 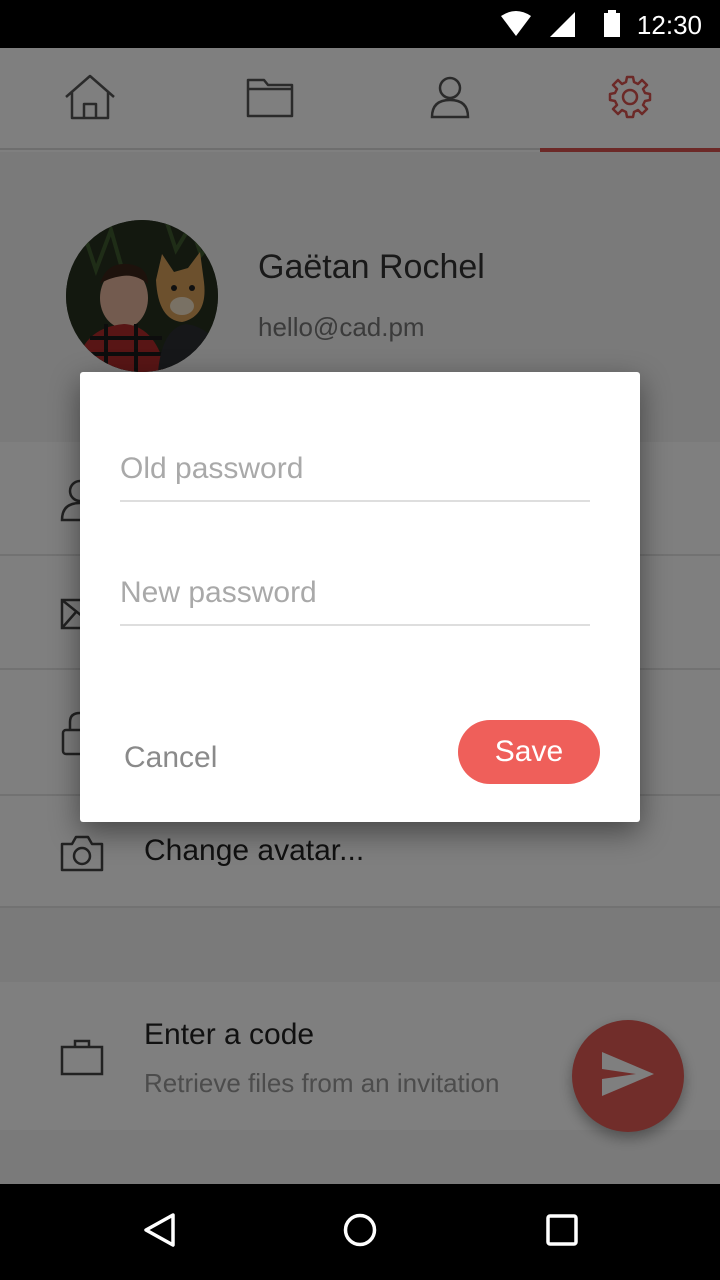 I want to click on status-bar: 12:30, so click(x=360, y=24).